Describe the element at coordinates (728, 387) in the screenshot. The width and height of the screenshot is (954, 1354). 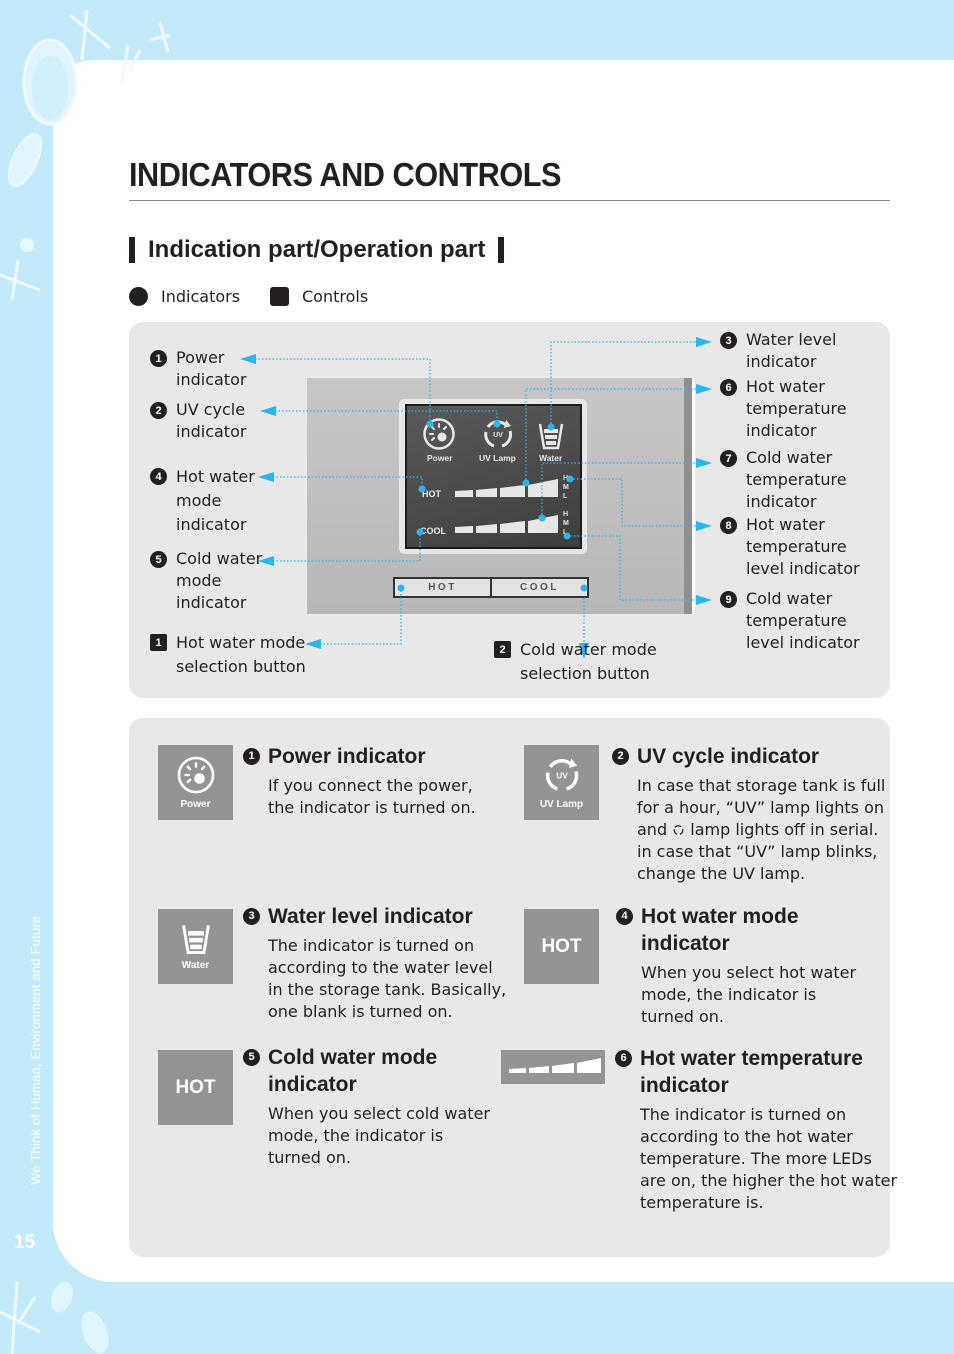
I see `callout-number: 6` at that location.